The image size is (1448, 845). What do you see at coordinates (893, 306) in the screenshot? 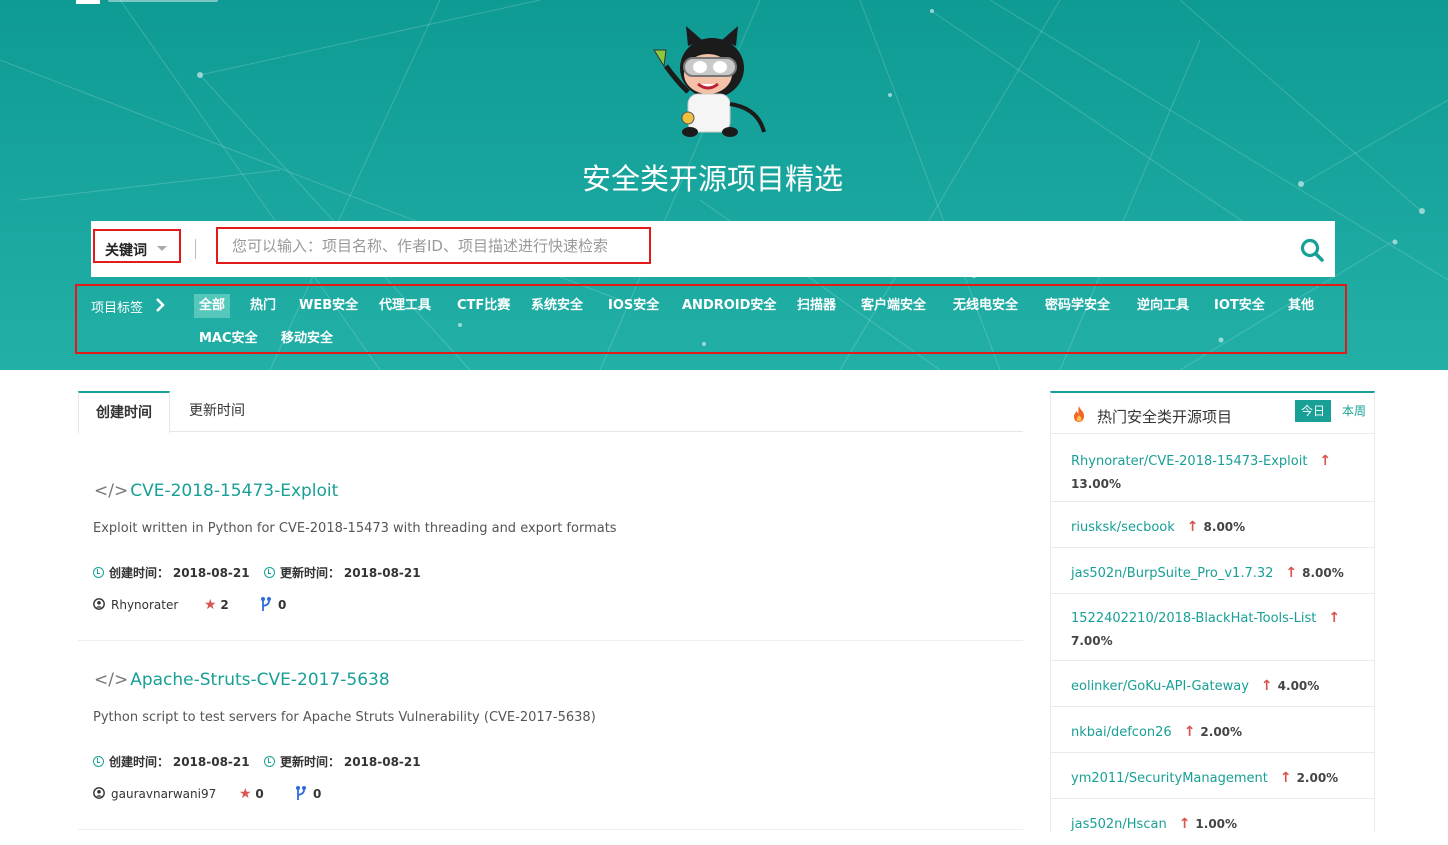
I see `tag-client-security: 客户端安全` at bounding box center [893, 306].